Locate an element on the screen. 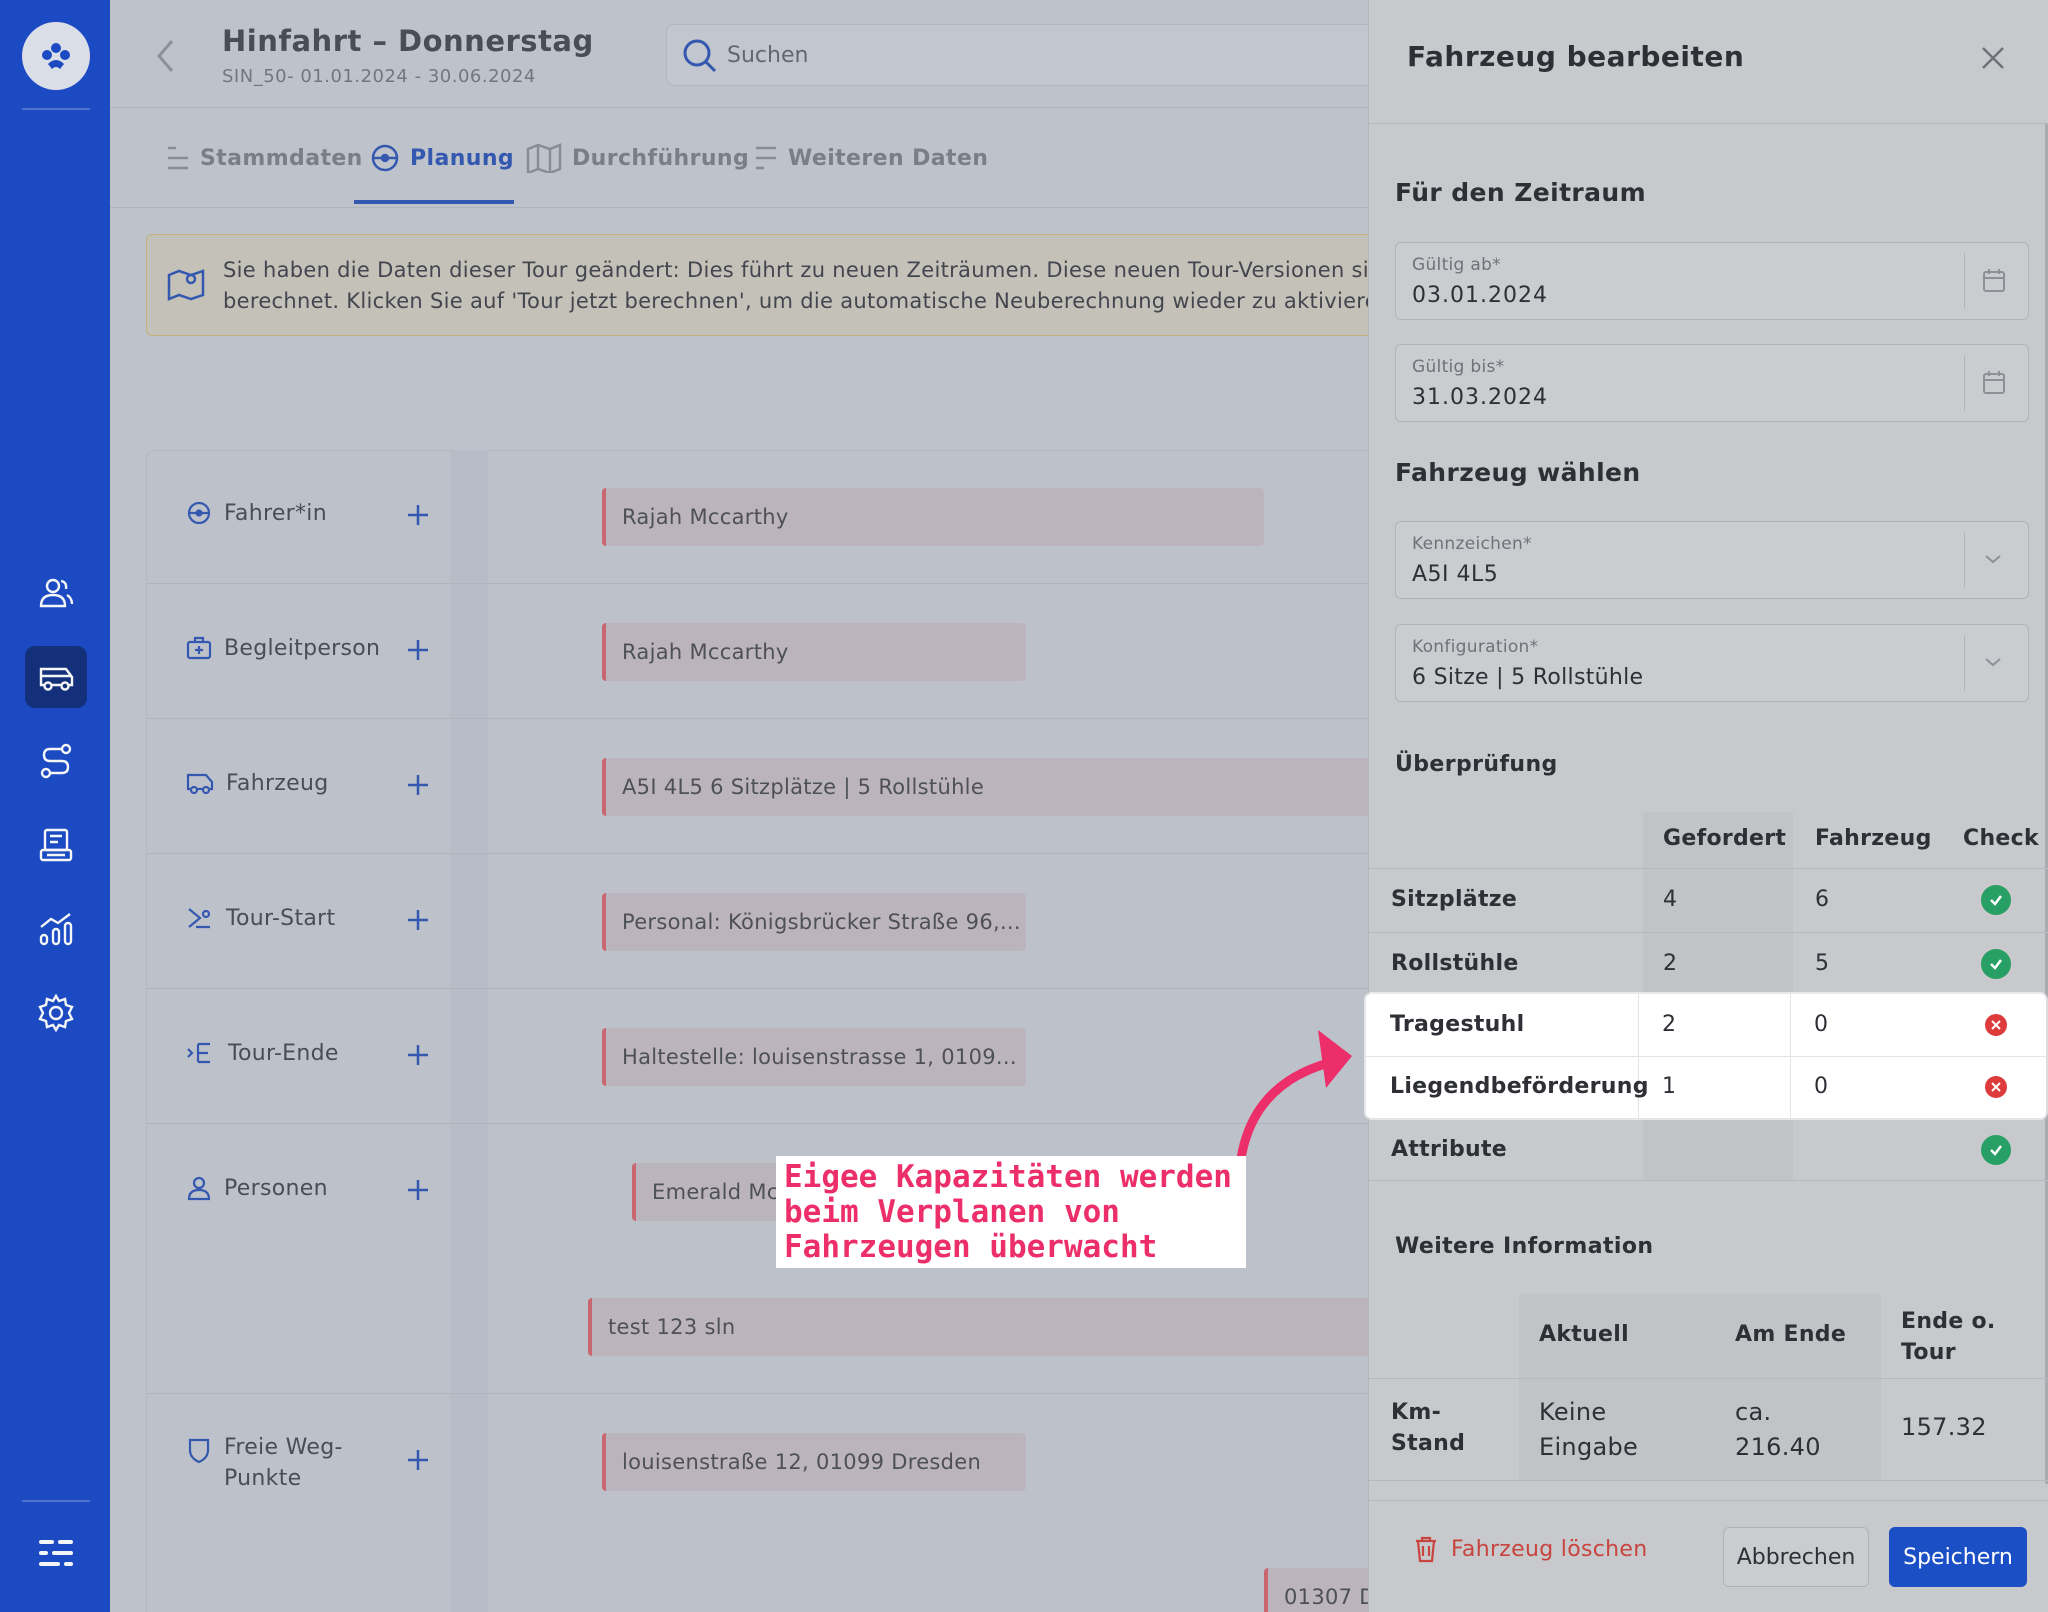 Image resolution: width=2048 pixels, height=1612 pixels. tab-weitere-daten: Weiteren Daten is located at coordinates (871, 158).